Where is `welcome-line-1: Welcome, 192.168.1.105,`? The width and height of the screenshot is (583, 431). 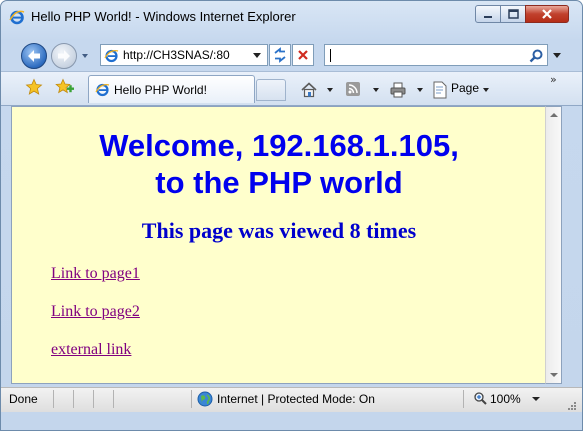
welcome-line-1: Welcome, 192.168.1.105, is located at coordinates (279, 145).